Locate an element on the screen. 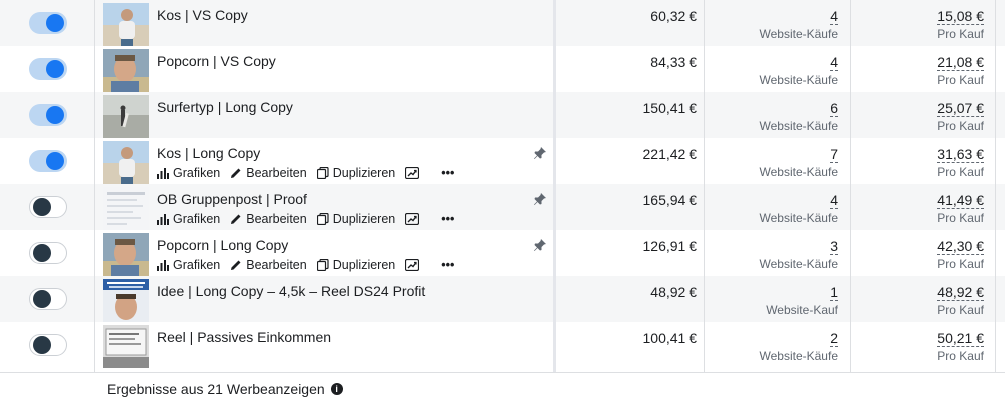 The width and height of the screenshot is (1005, 402). ad-name: Popcorn | VS Copy is located at coordinates (216, 61).